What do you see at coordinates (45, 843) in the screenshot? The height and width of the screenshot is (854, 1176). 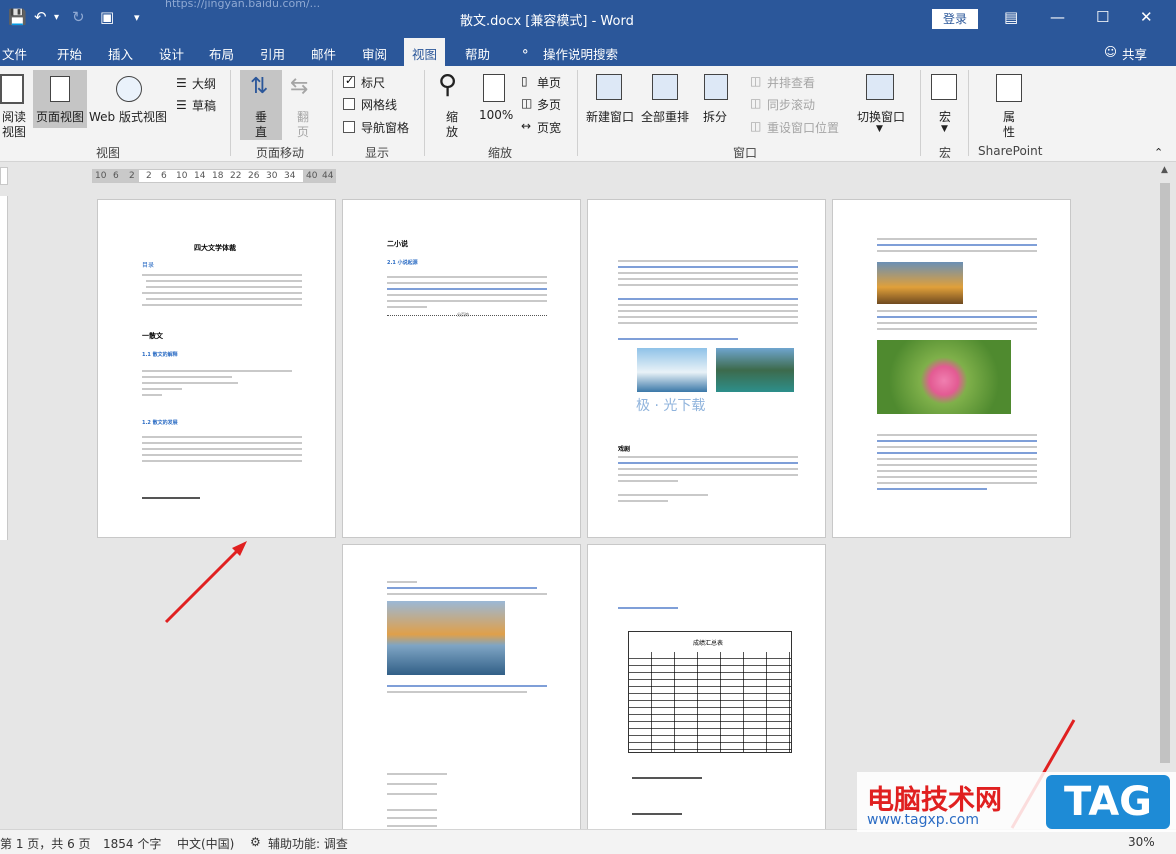 I see `page-info: 第 1 页，共 6 页` at bounding box center [45, 843].